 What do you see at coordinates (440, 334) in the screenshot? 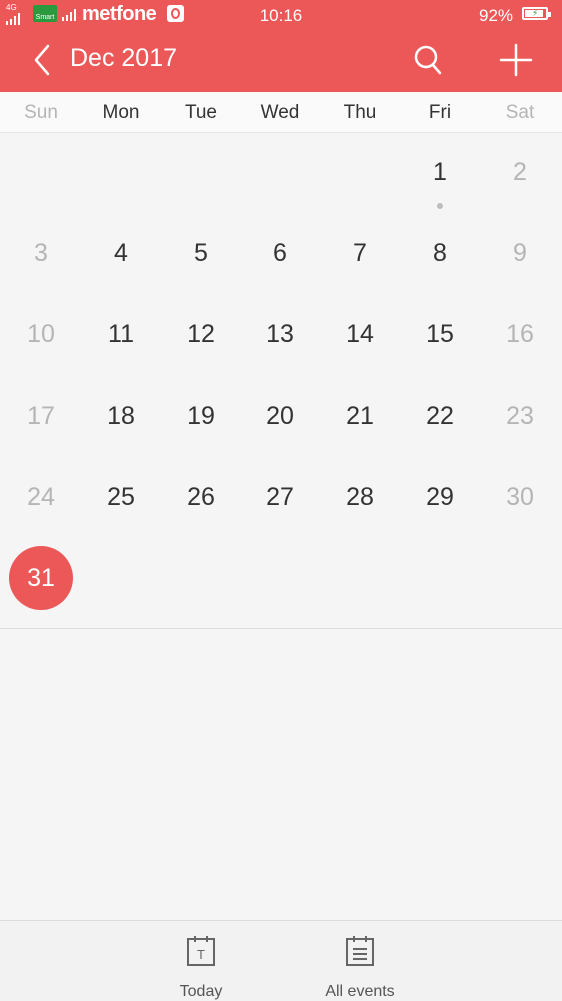
I see `day-cell: 15` at bounding box center [440, 334].